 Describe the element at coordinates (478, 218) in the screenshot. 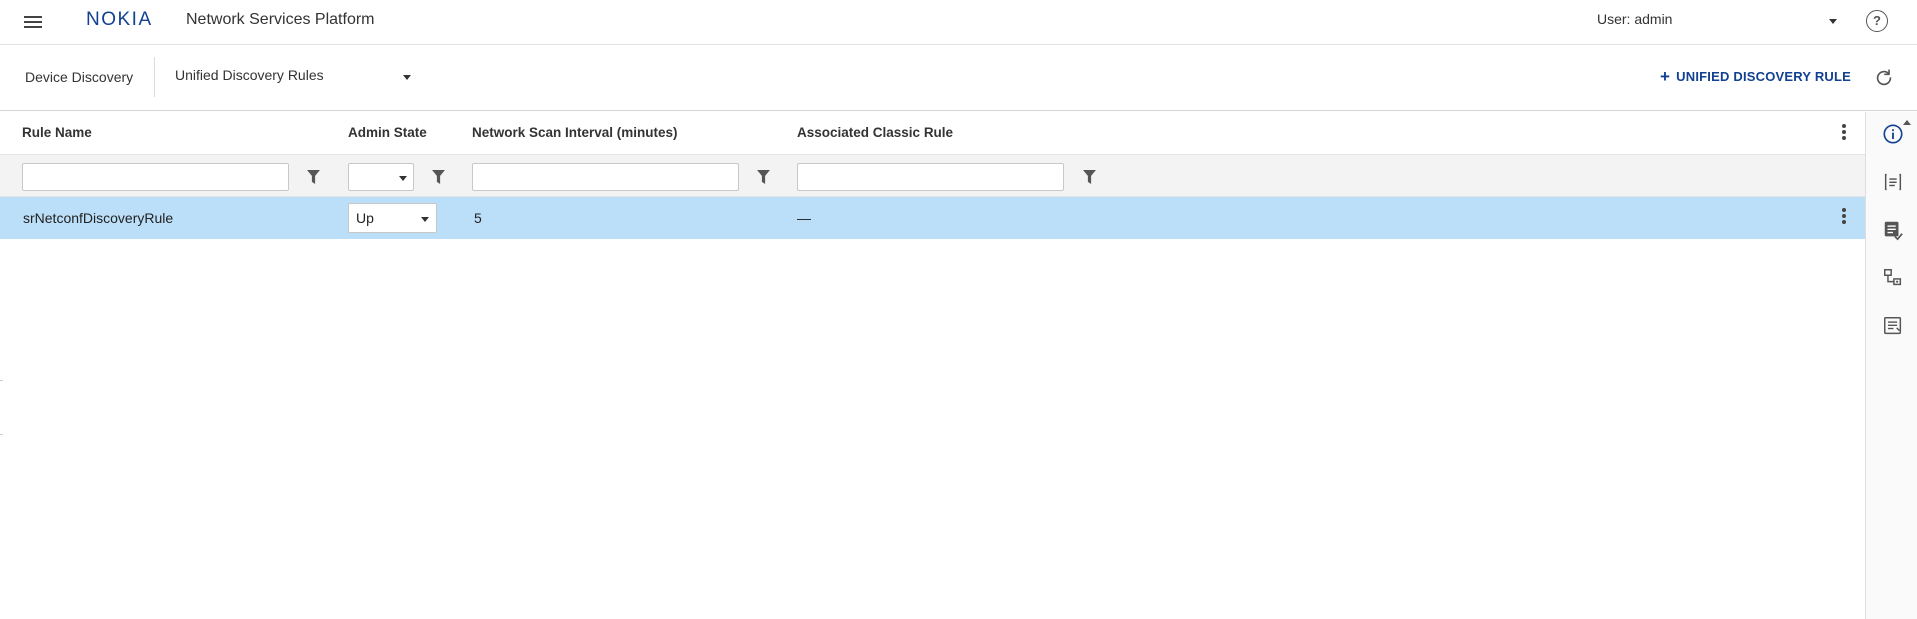

I see `cell-scan-interval: 5` at that location.